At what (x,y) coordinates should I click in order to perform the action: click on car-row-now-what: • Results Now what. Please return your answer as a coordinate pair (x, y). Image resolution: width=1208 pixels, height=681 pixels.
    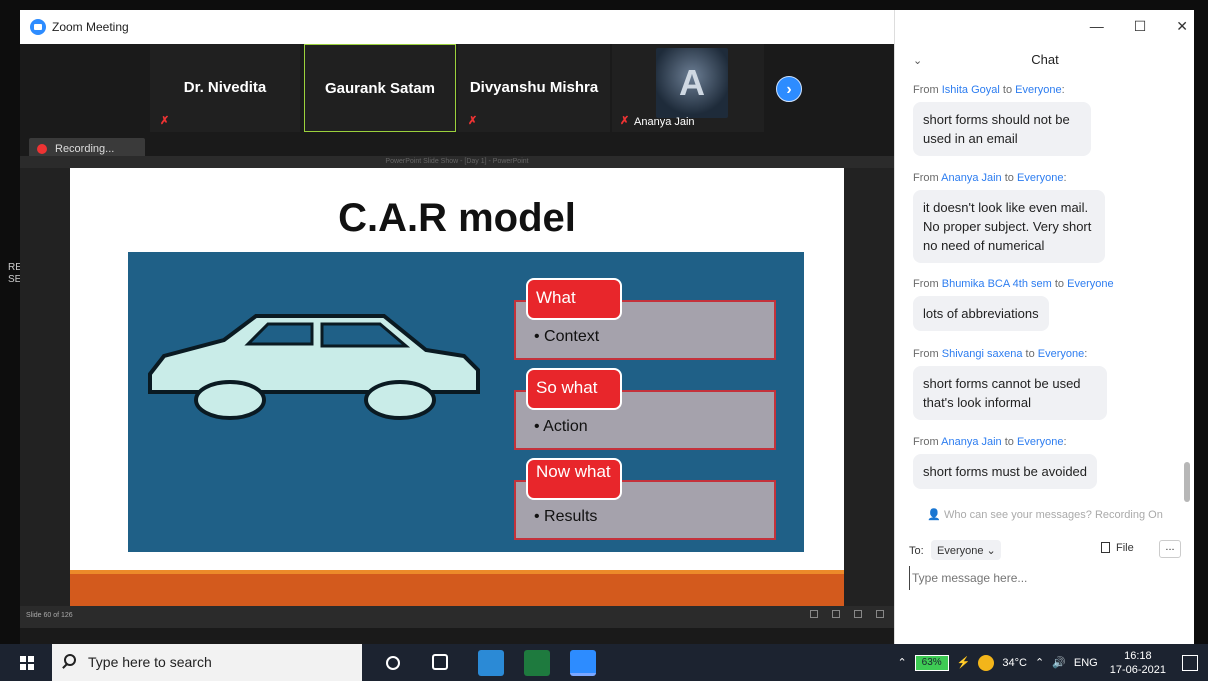
    Looking at the image, I should click on (646, 501).